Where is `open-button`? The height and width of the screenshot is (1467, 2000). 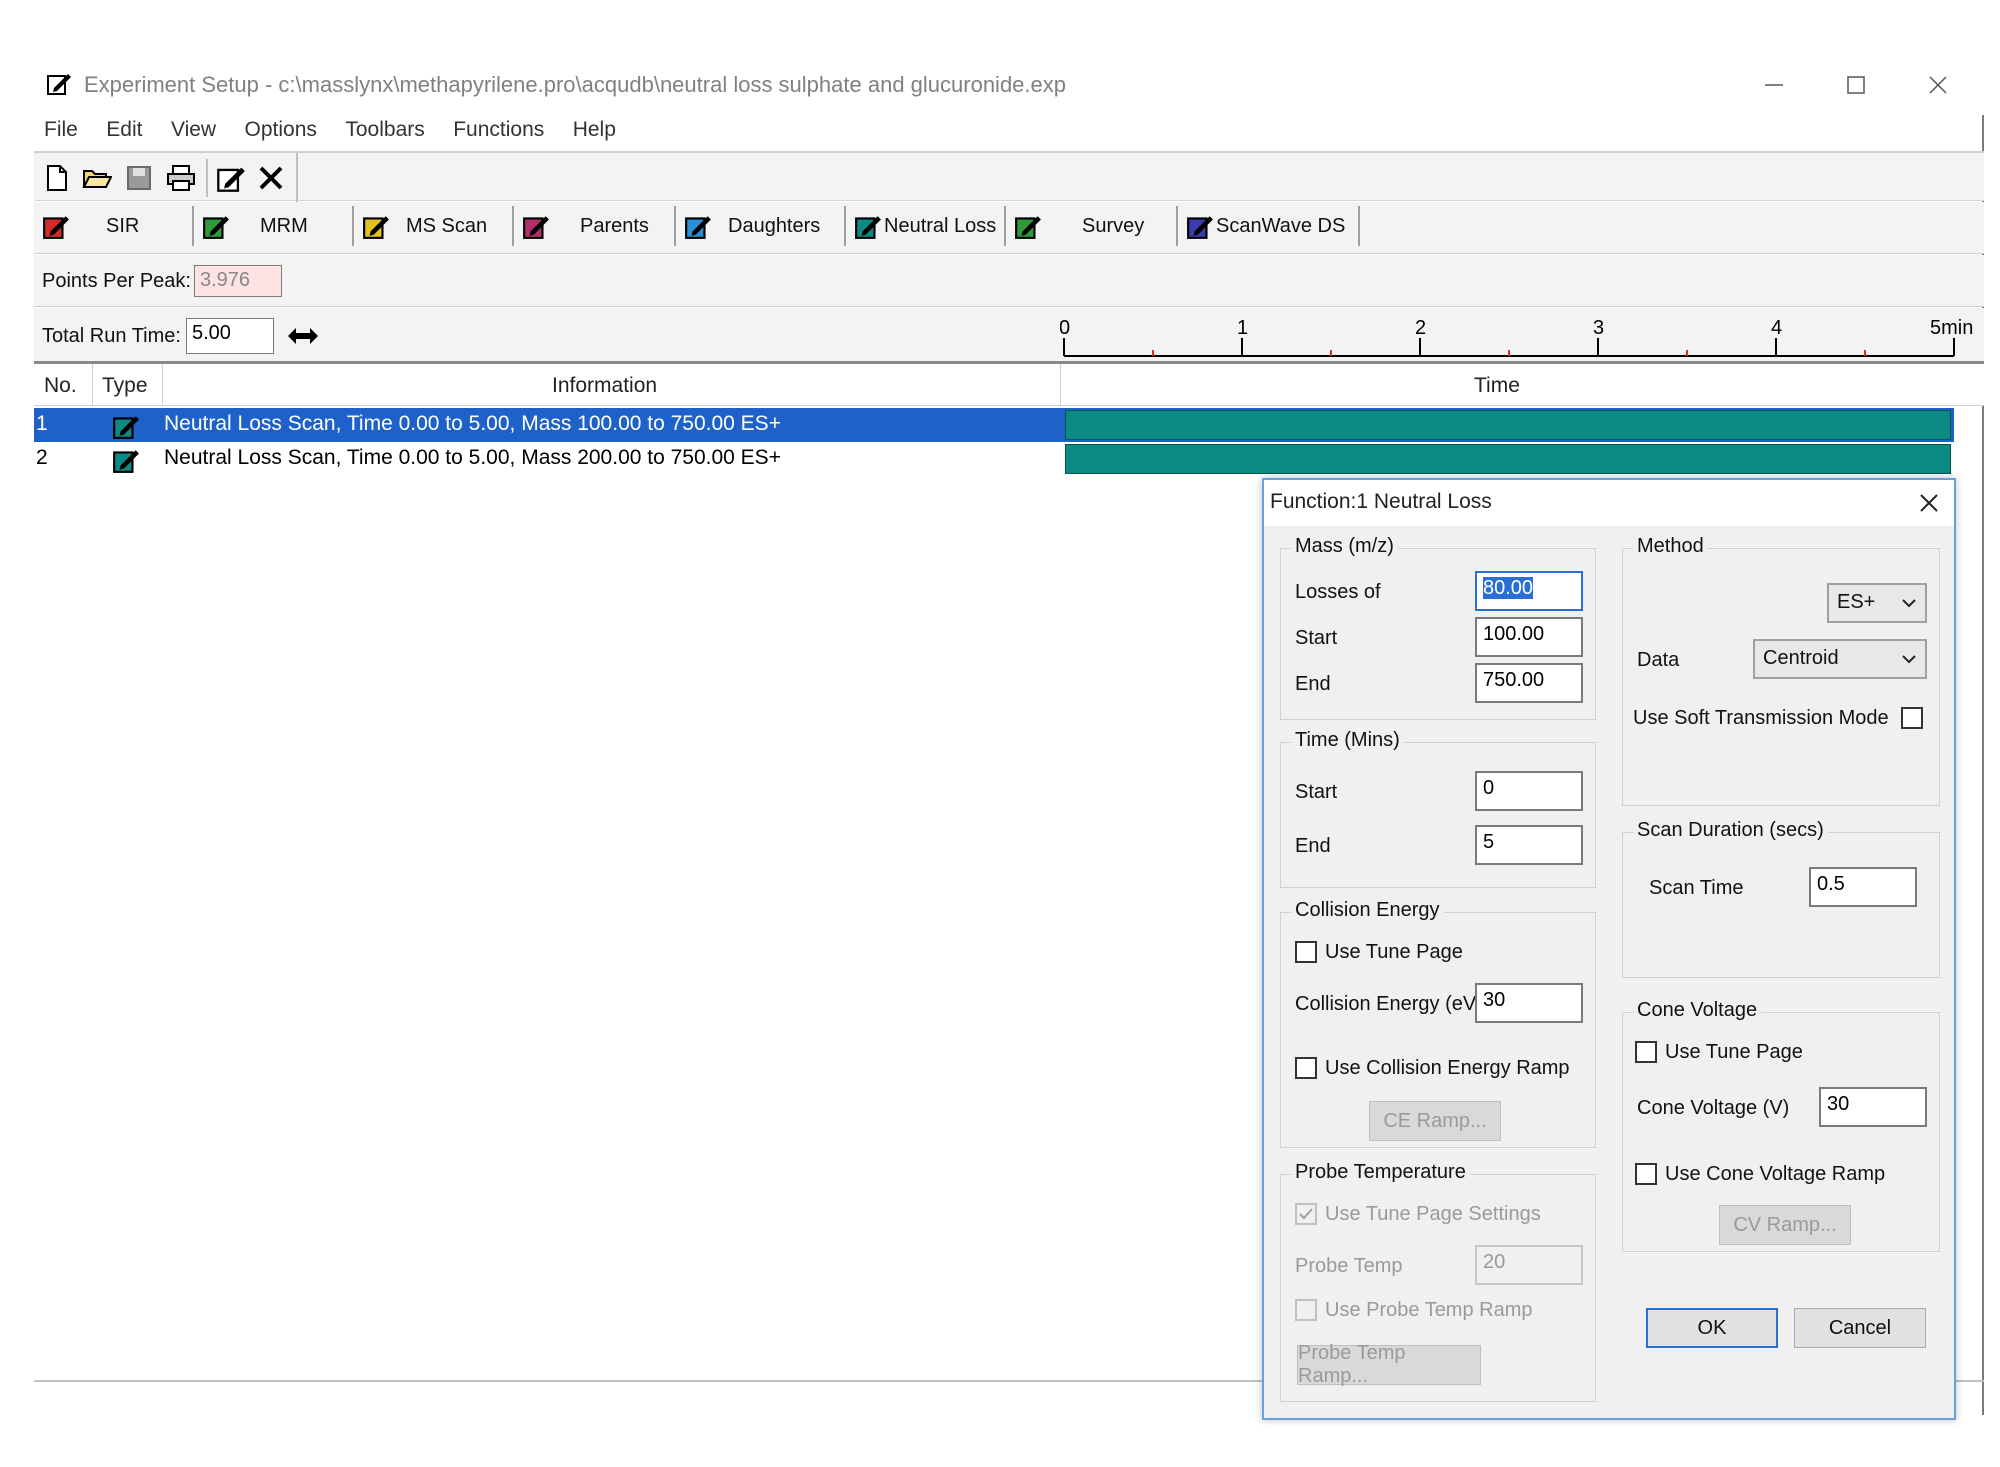
open-button is located at coordinates (97, 178).